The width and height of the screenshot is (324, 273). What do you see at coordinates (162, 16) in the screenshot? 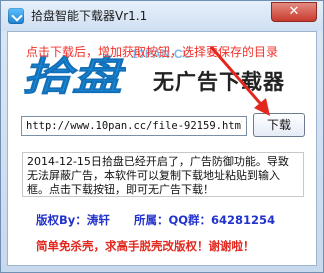
I see `title-bar: 拾盘智能下载器Vr1.1 ✕` at bounding box center [162, 16].